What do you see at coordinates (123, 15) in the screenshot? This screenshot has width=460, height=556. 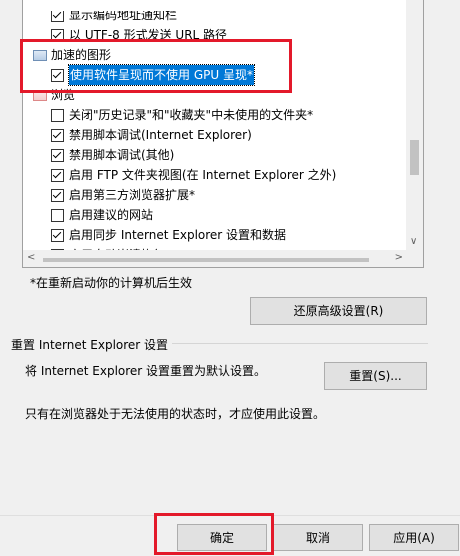 I see `list-item-label: 显示编码地址通知栏` at bounding box center [123, 15].